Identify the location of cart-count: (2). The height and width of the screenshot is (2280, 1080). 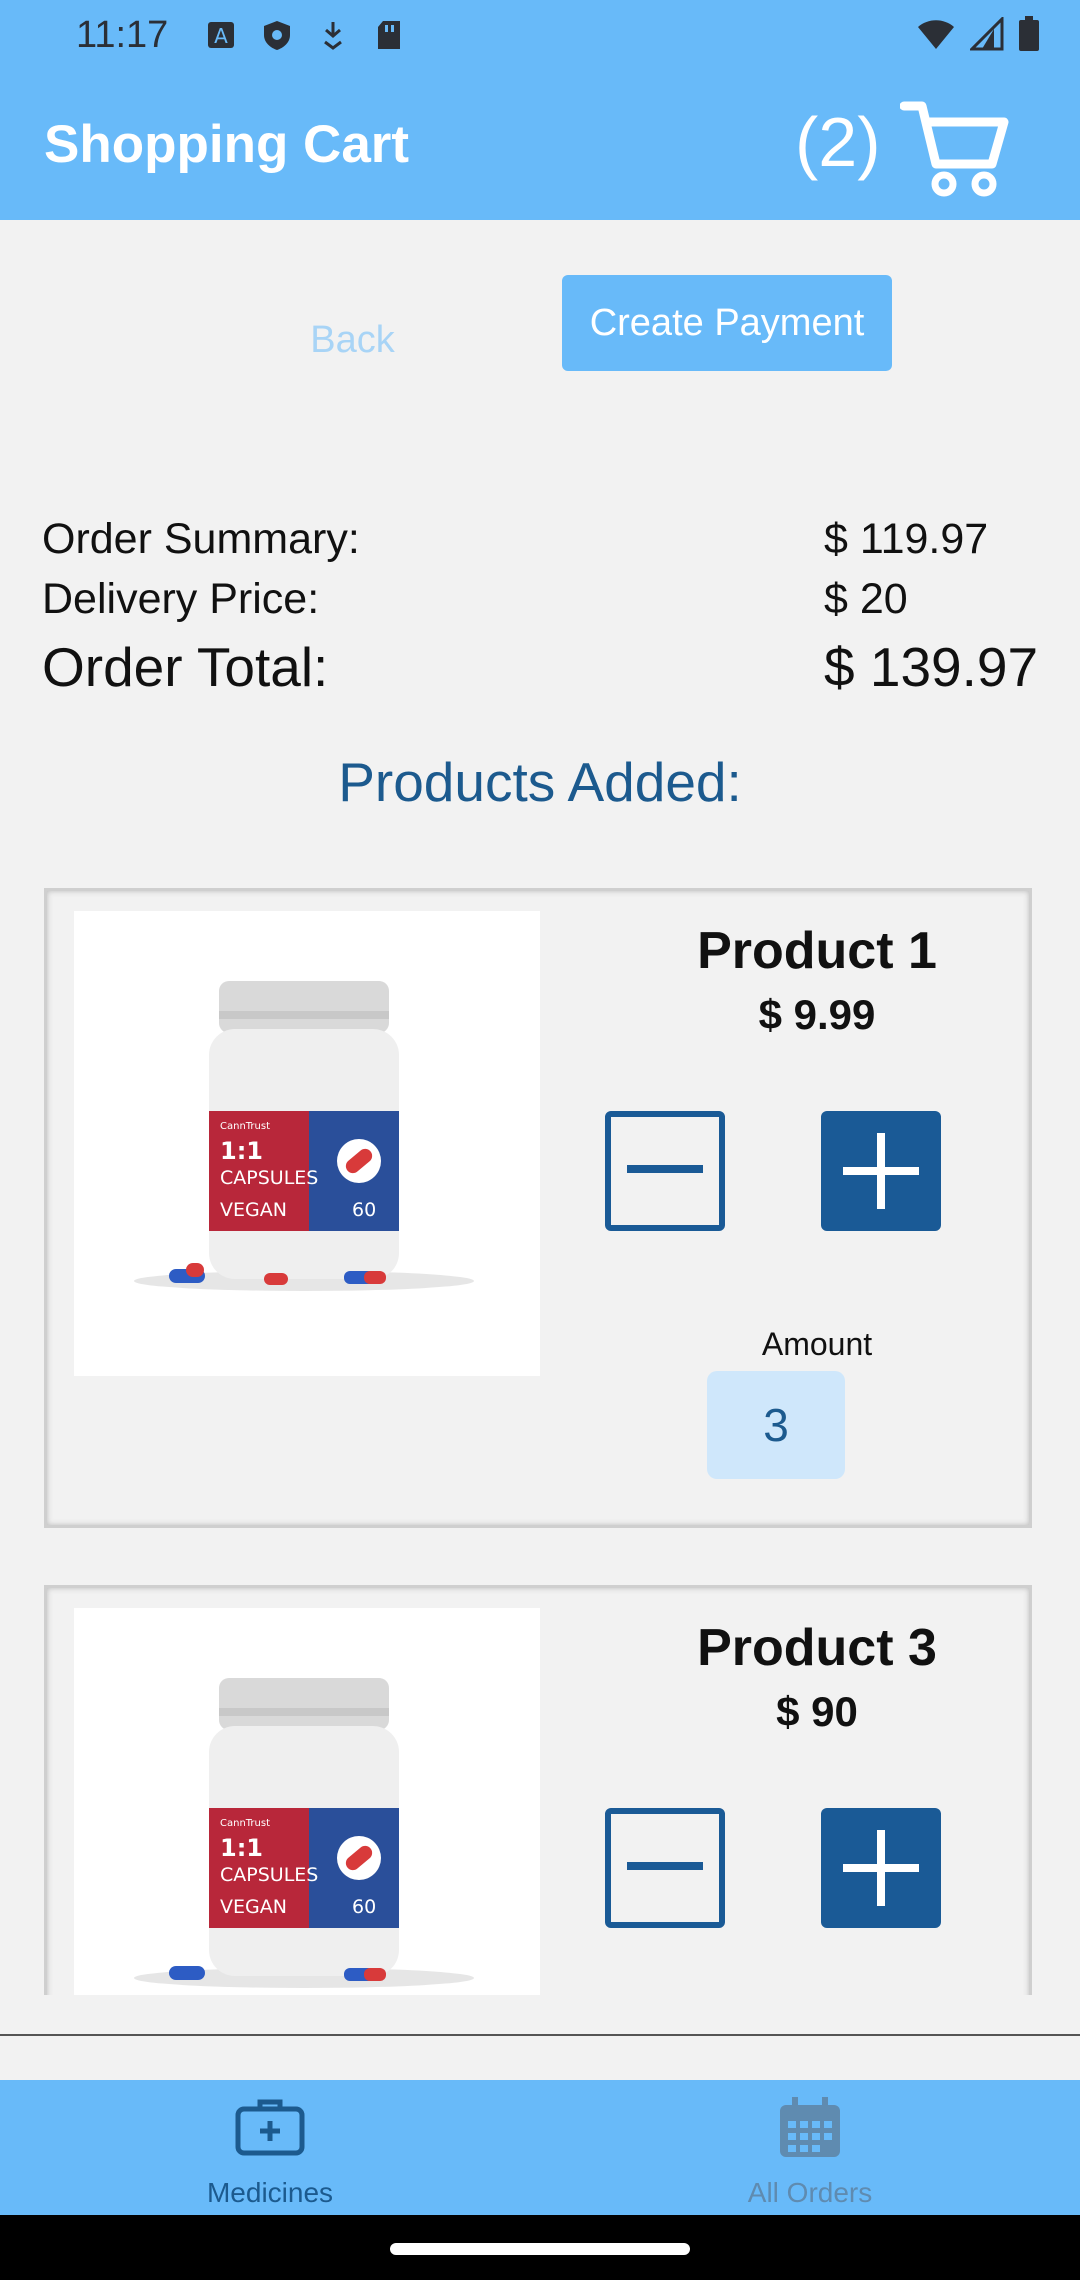
(838, 142).